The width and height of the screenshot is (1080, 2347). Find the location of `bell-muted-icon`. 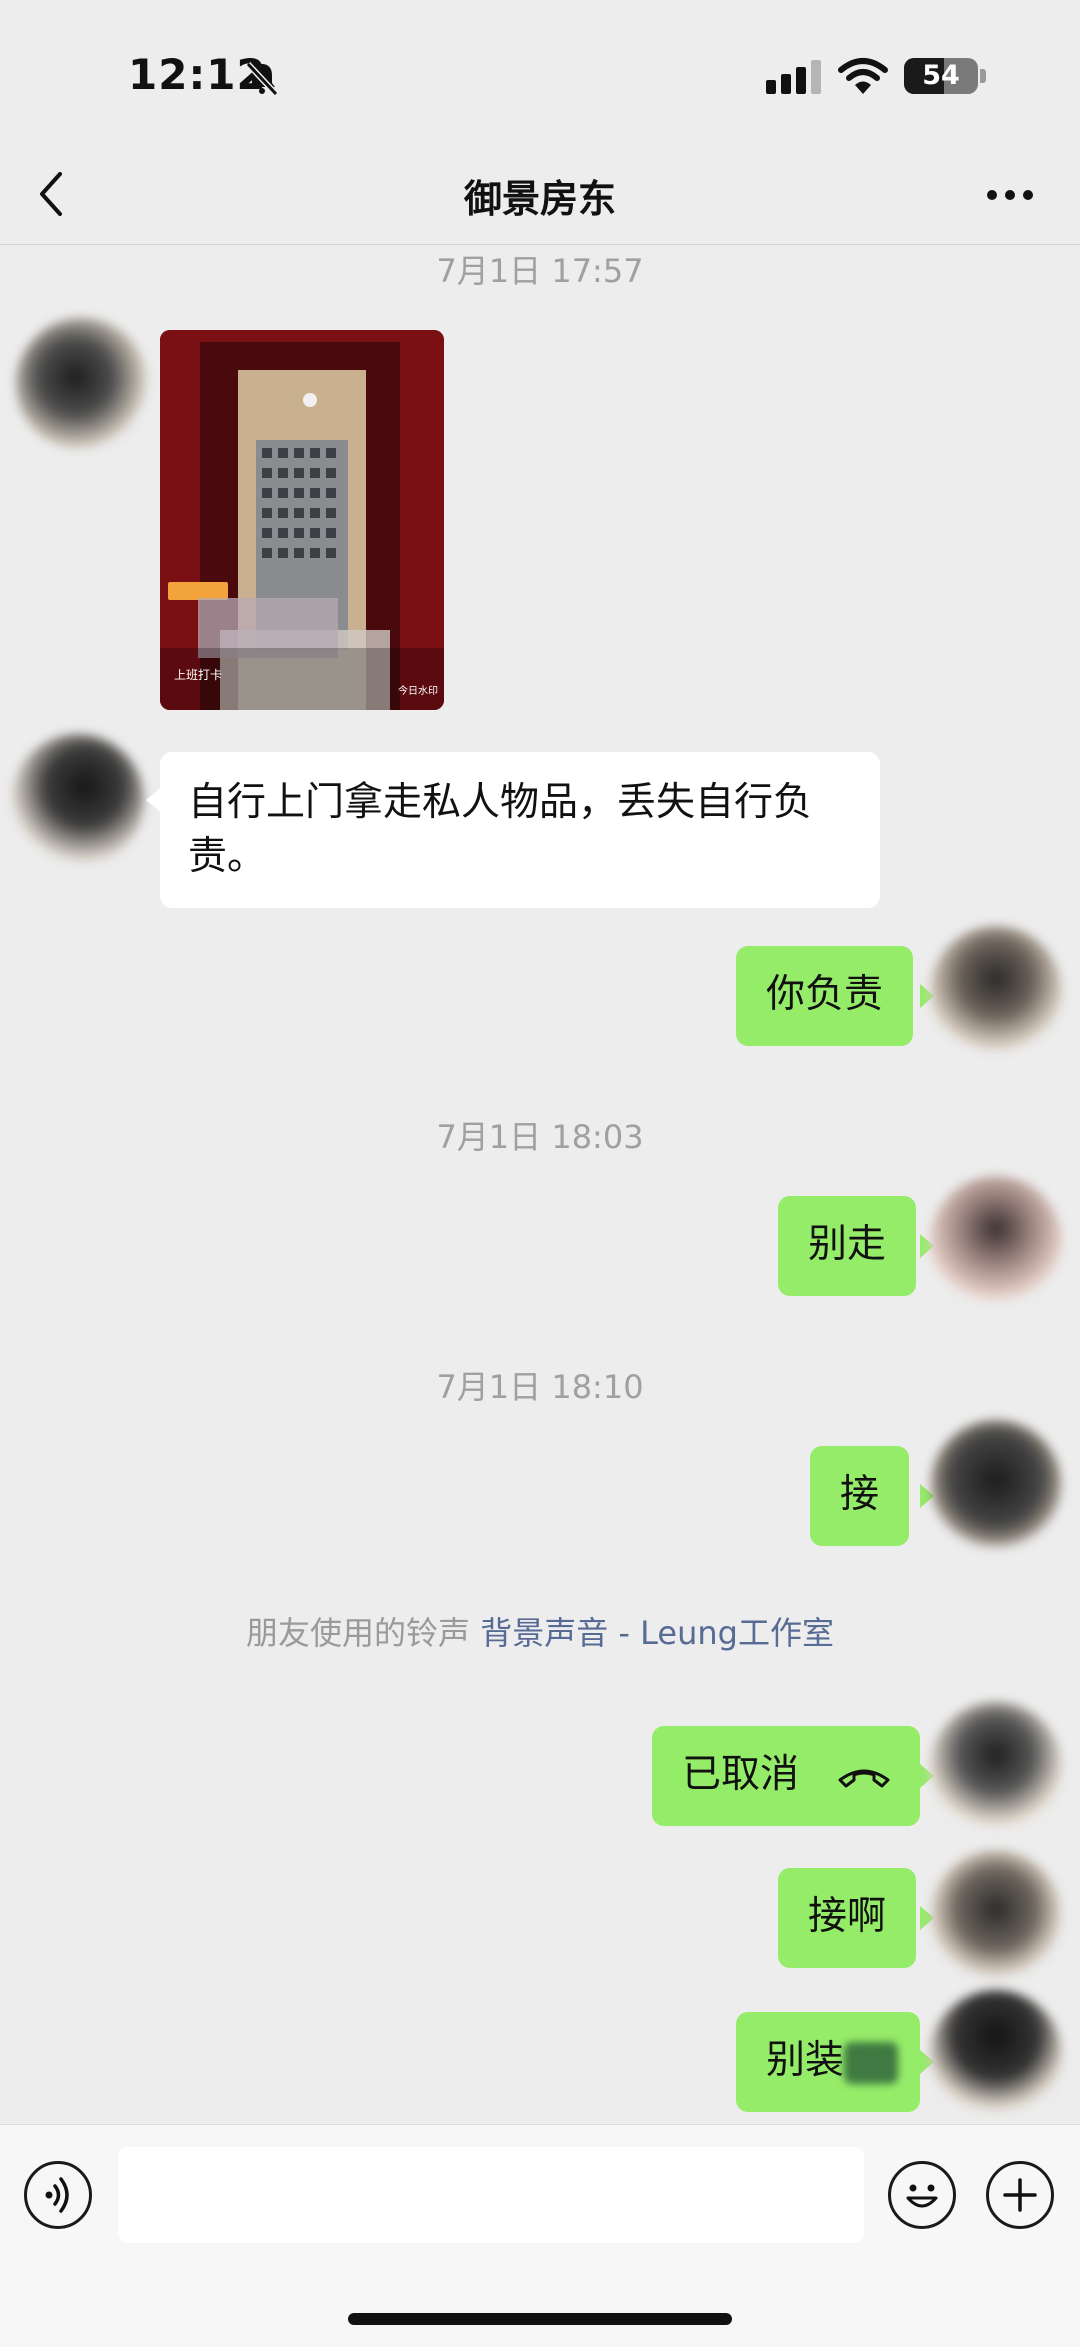

bell-muted-icon is located at coordinates (262, 79).